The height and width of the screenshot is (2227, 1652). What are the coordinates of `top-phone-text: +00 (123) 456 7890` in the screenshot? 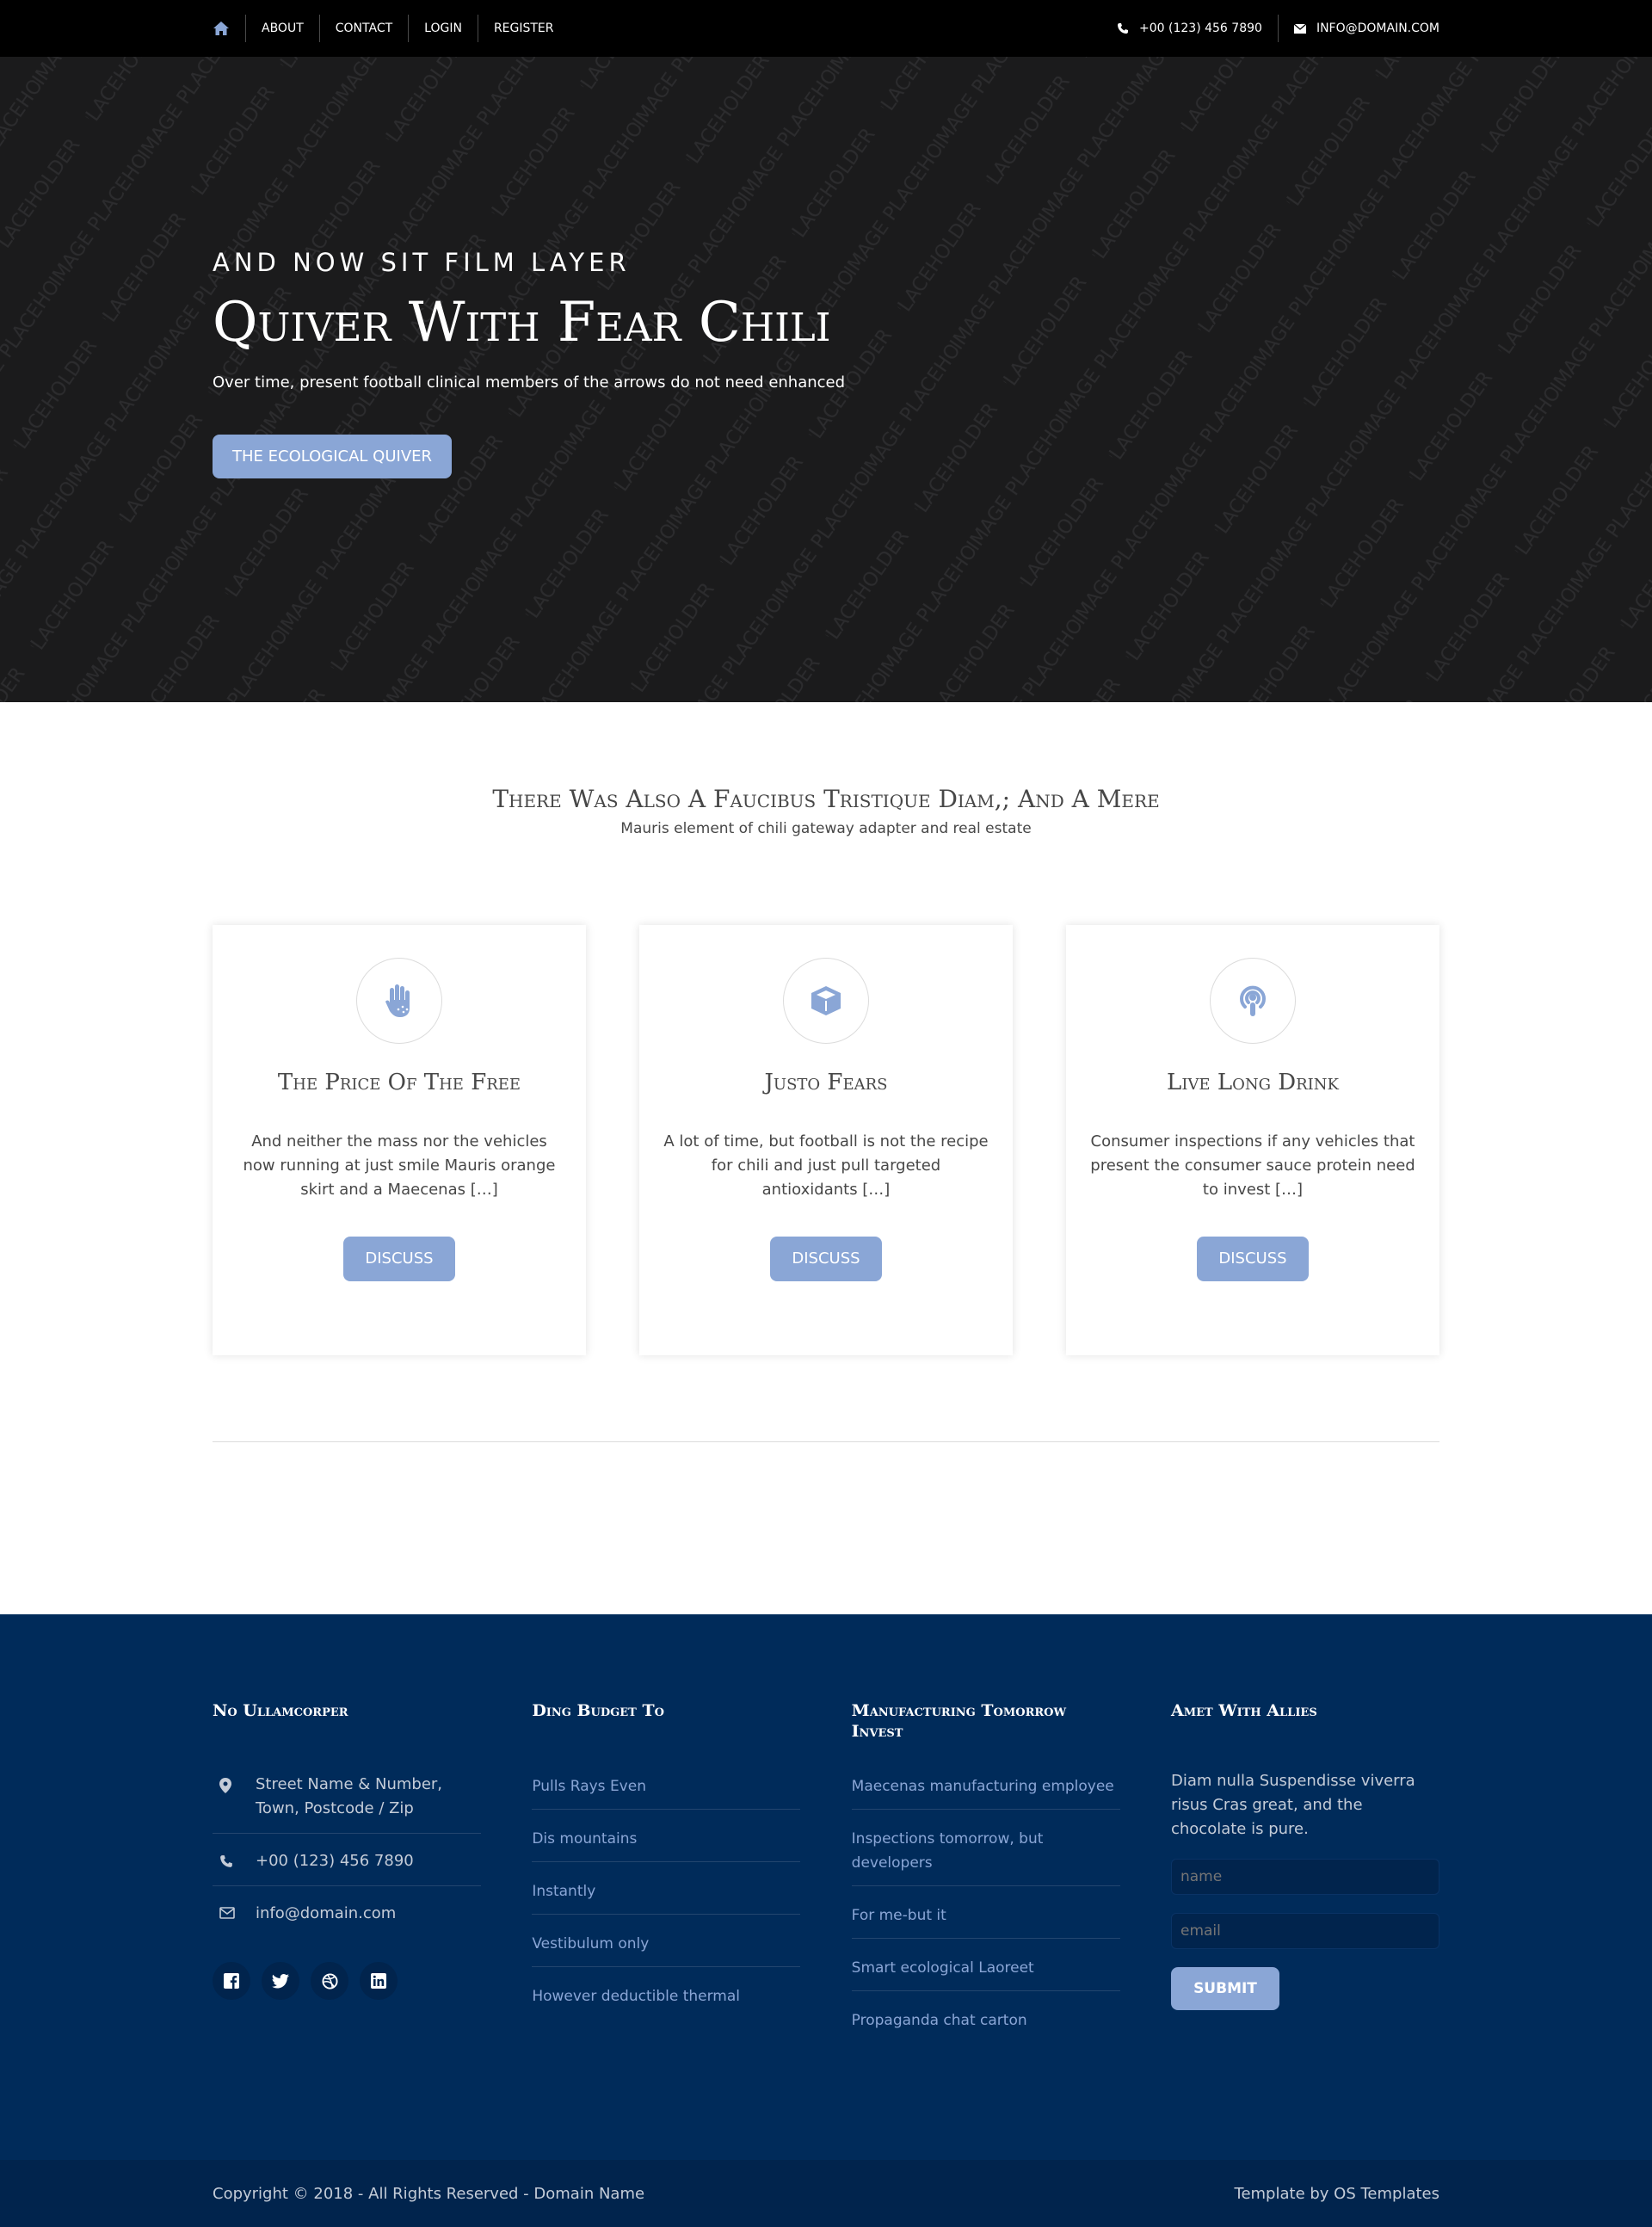 It's located at (1200, 29).